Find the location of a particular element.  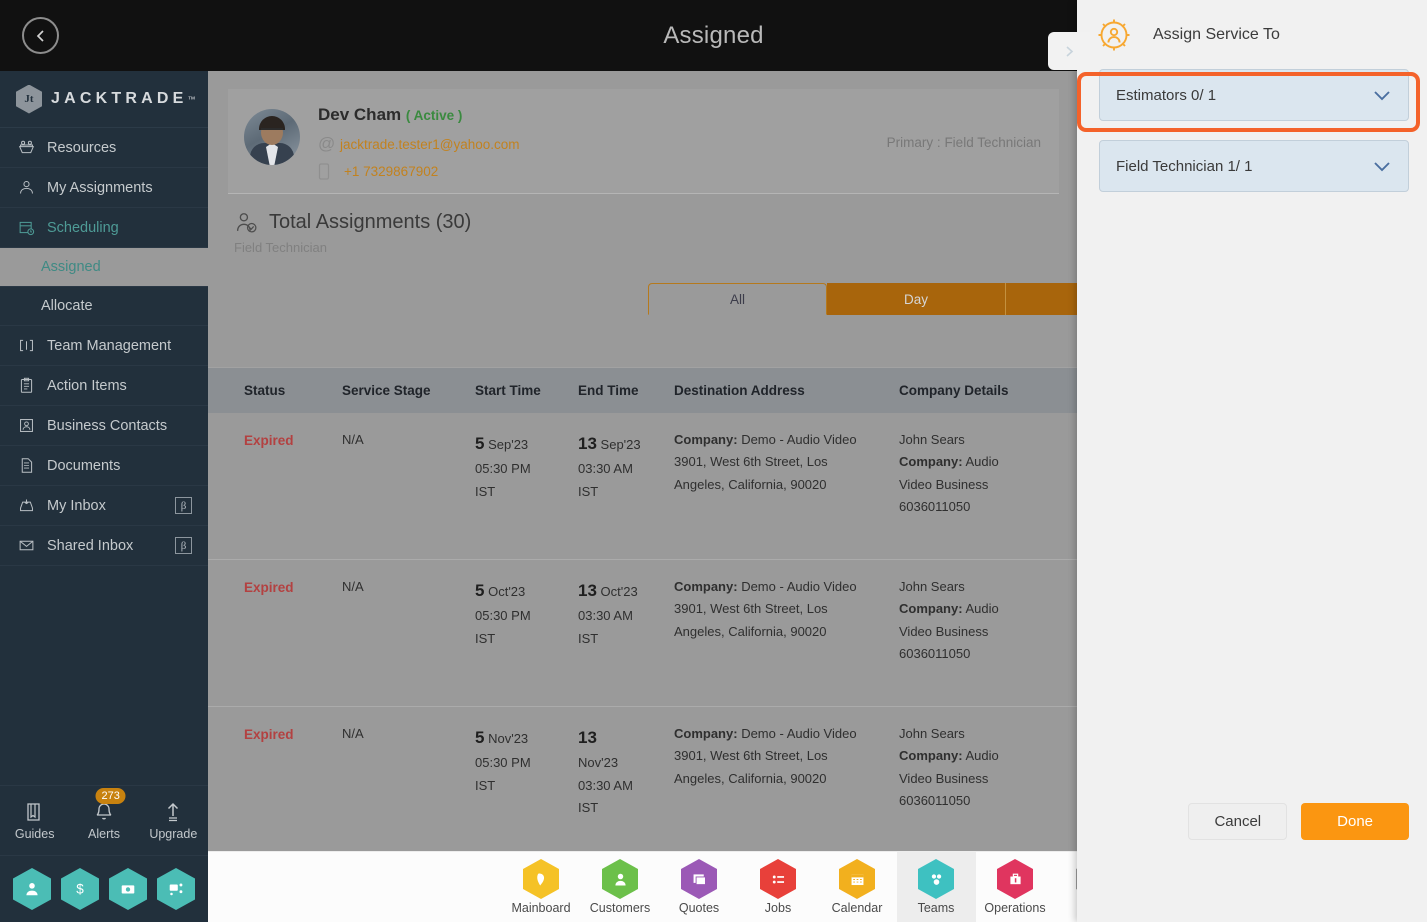

cell-service-stage: N/A is located at coordinates (353, 439).